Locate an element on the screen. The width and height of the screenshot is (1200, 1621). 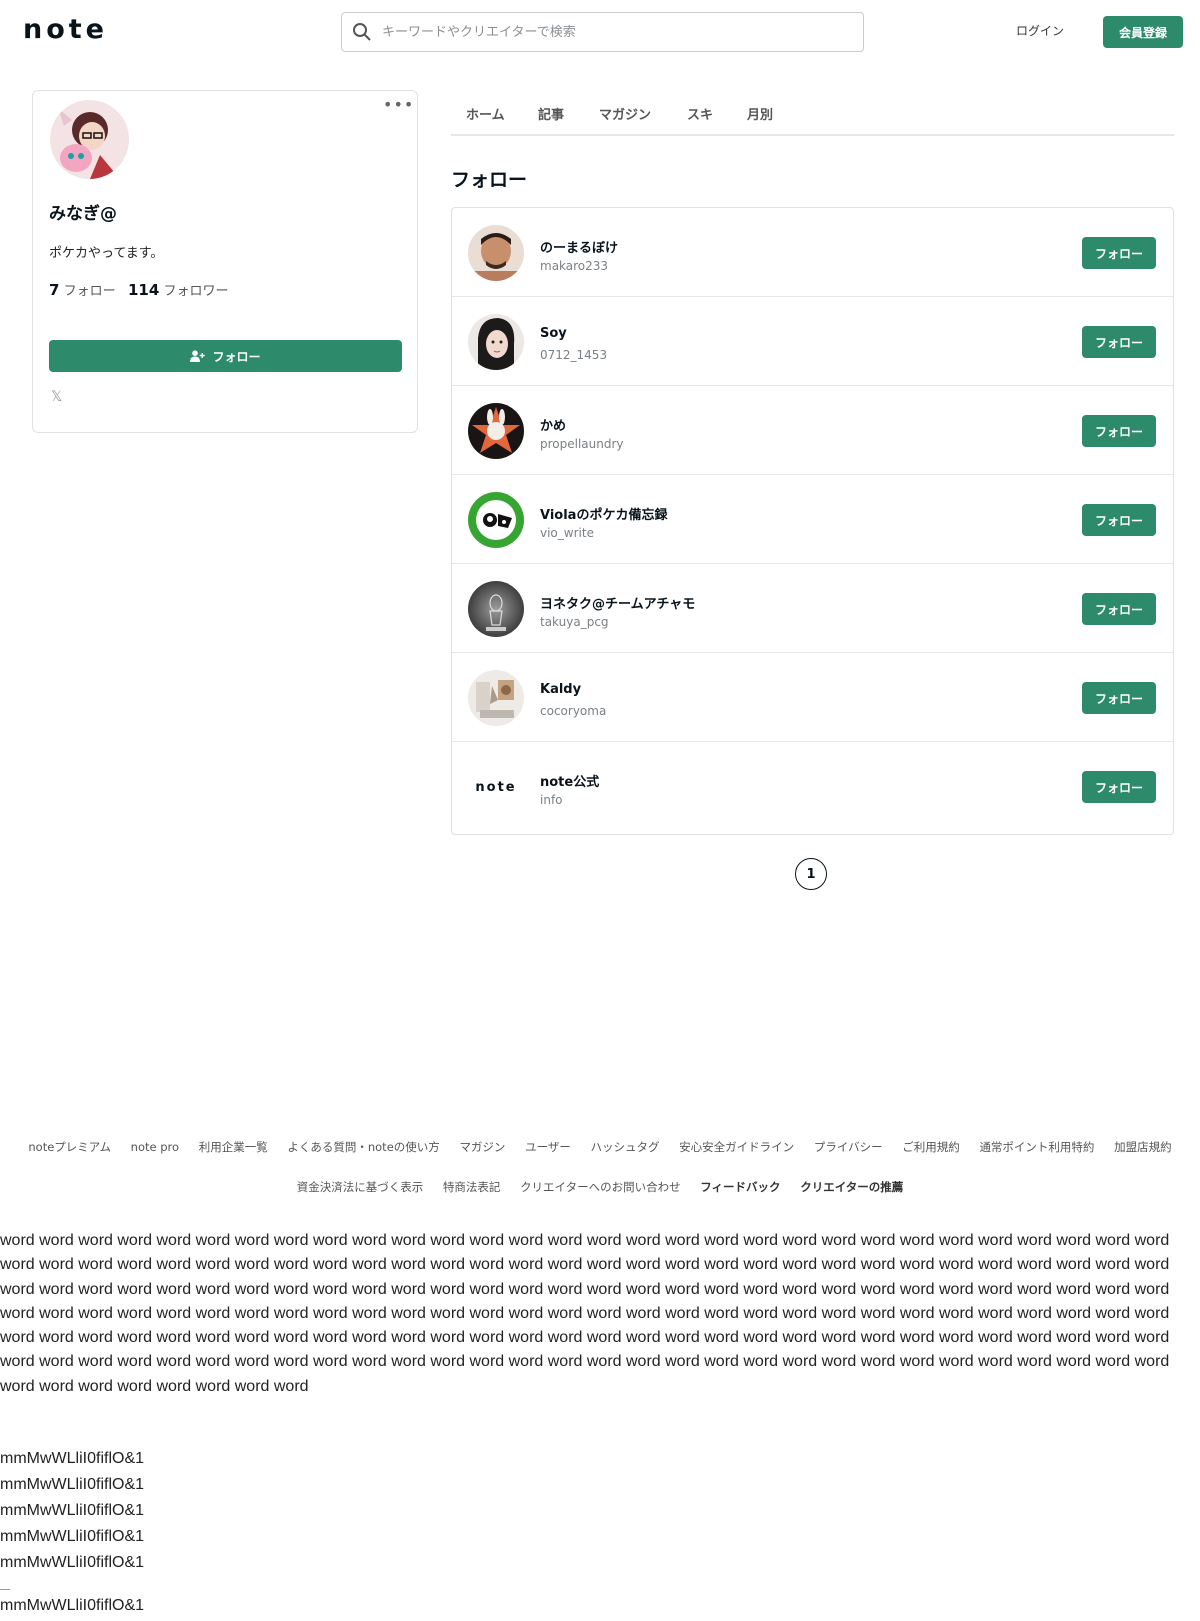
user-name: Kaldy is located at coordinates (560, 689).